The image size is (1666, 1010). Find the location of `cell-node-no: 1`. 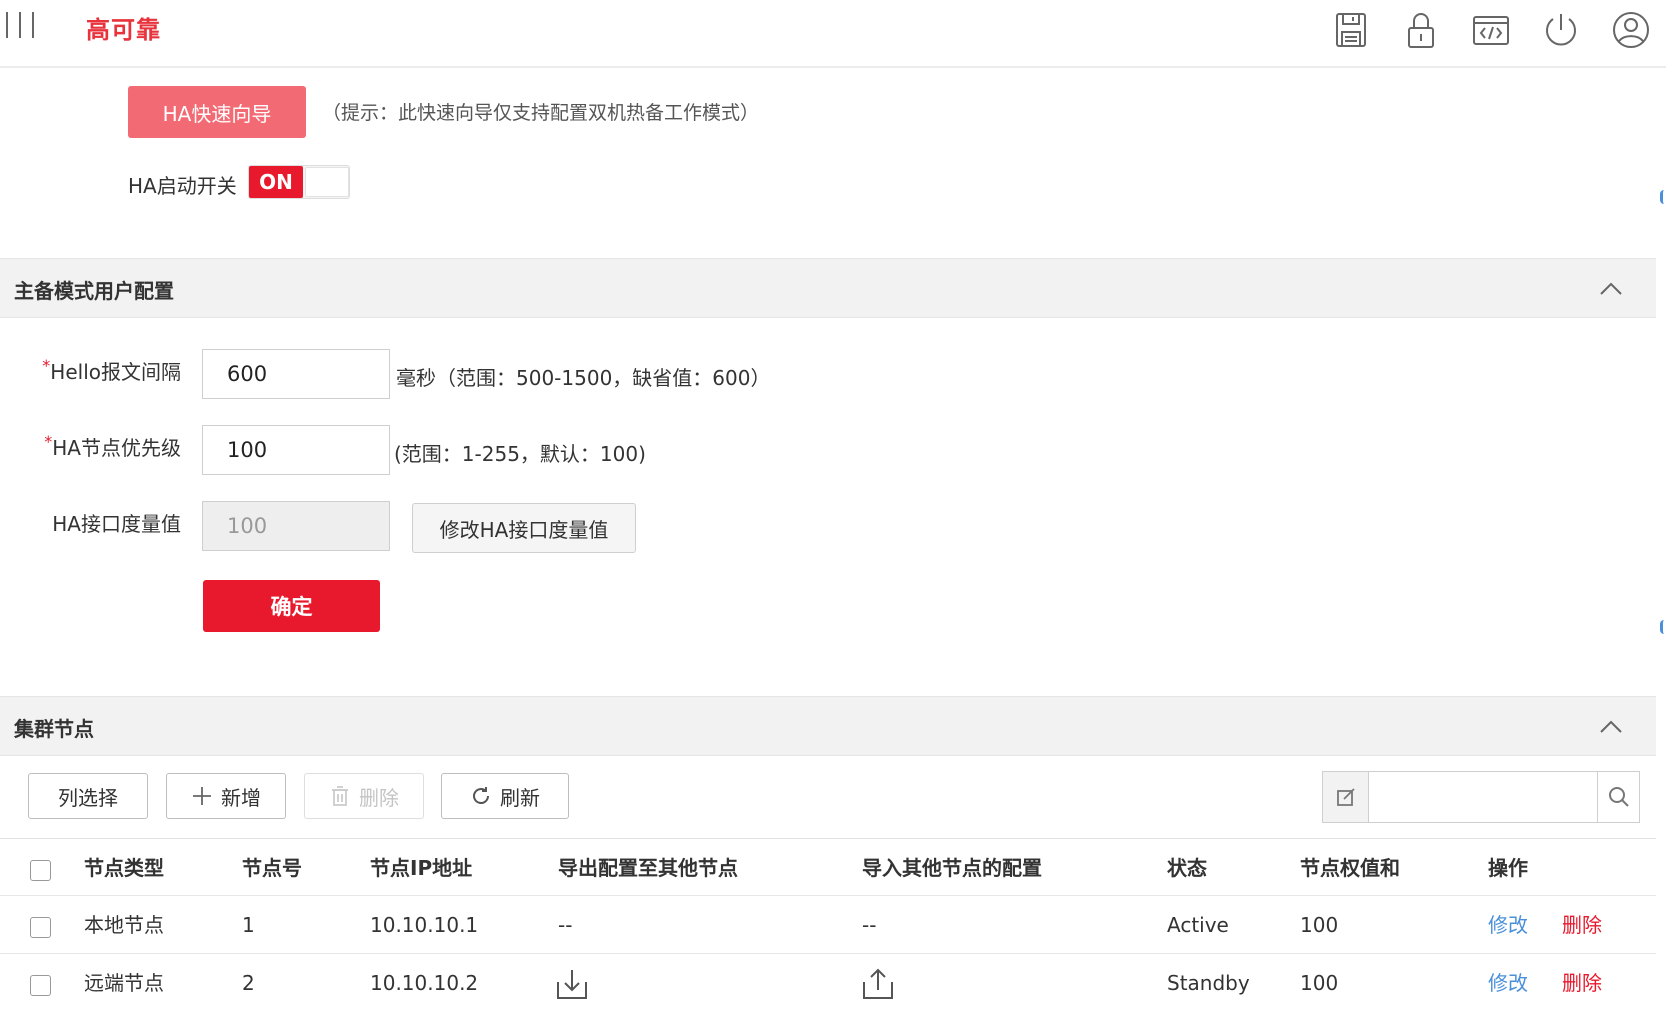

cell-node-no: 1 is located at coordinates (248, 925).